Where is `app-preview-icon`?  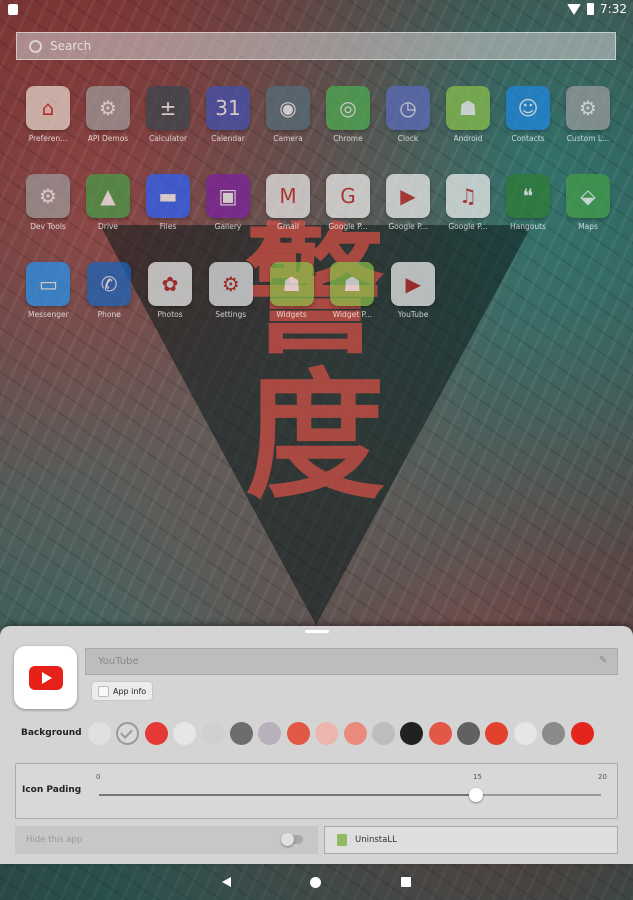
app-preview-icon is located at coordinates (45, 677).